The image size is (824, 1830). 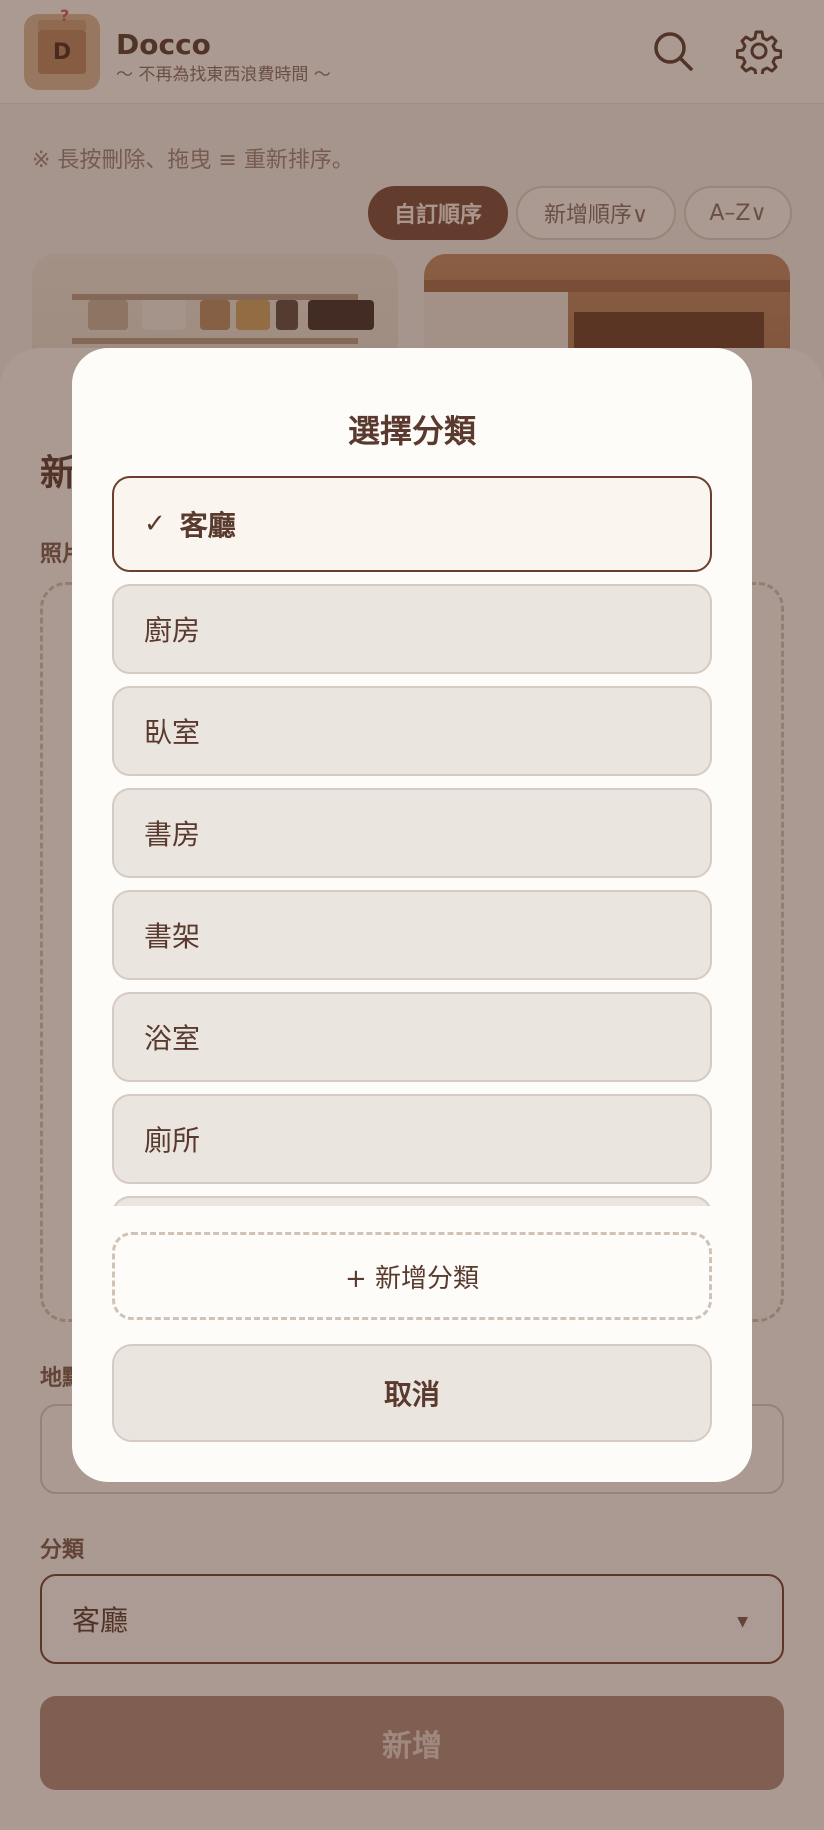 I want to click on category-option-label: 浴室, so click(x=172, y=1038).